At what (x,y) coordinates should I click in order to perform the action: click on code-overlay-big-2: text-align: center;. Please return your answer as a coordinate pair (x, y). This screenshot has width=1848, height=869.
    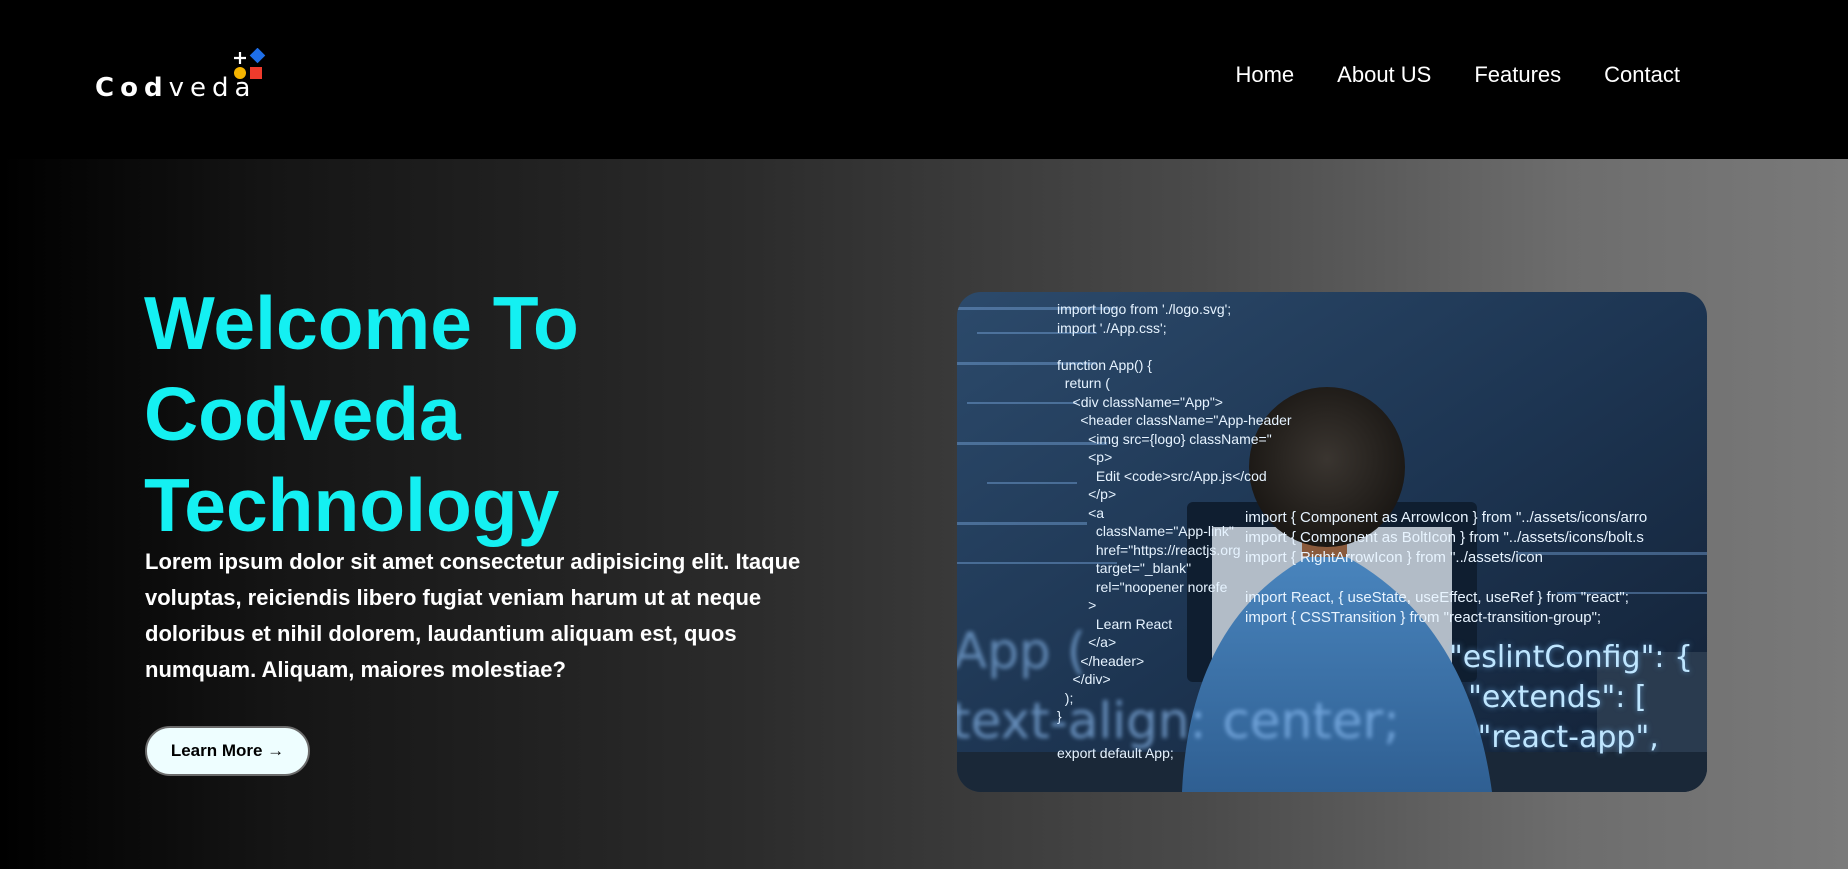
    Looking at the image, I should click on (1179, 721).